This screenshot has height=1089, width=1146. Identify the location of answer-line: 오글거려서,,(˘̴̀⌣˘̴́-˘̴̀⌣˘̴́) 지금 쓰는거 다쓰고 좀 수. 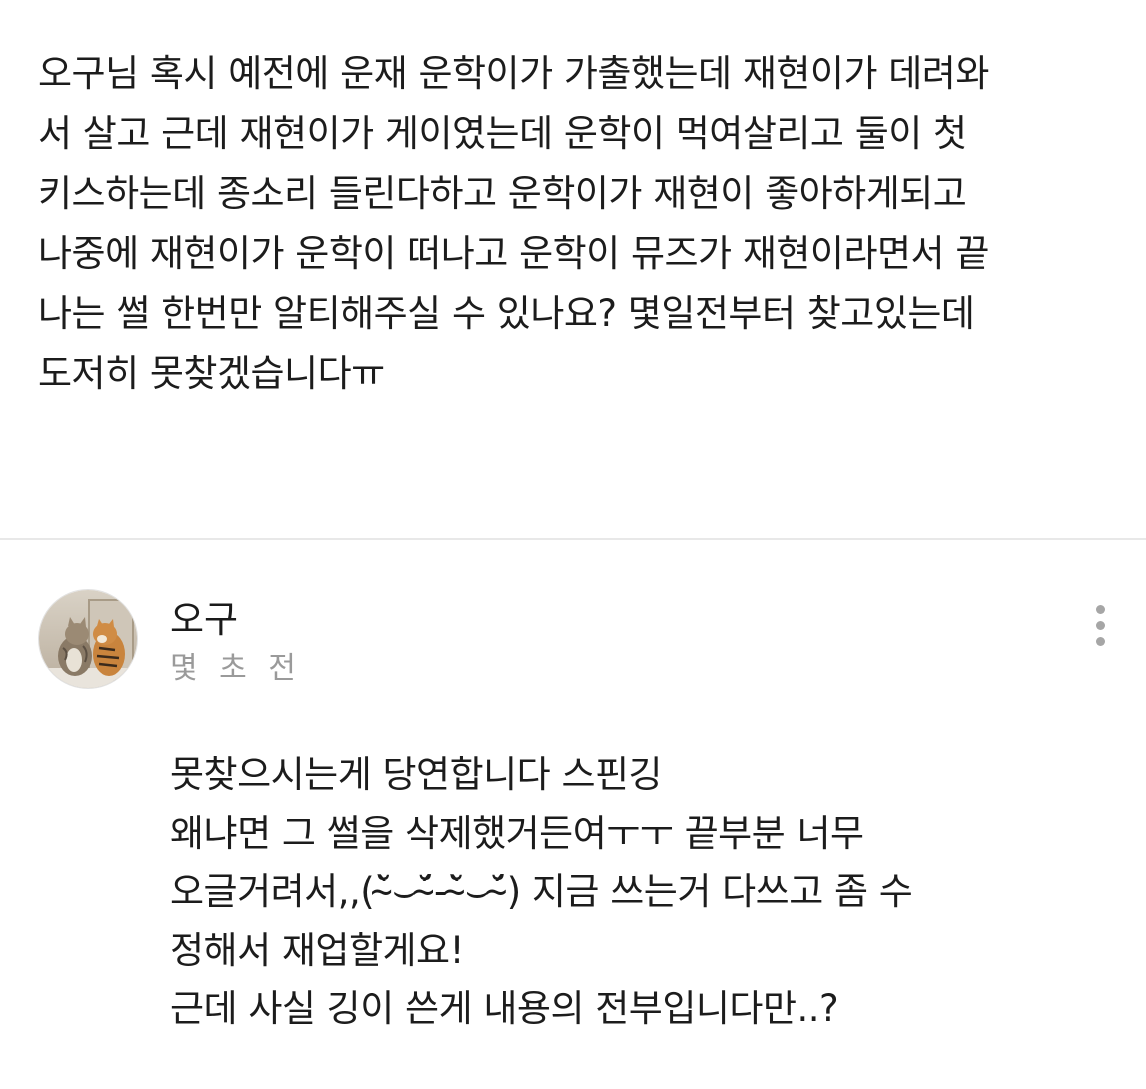
(541, 891).